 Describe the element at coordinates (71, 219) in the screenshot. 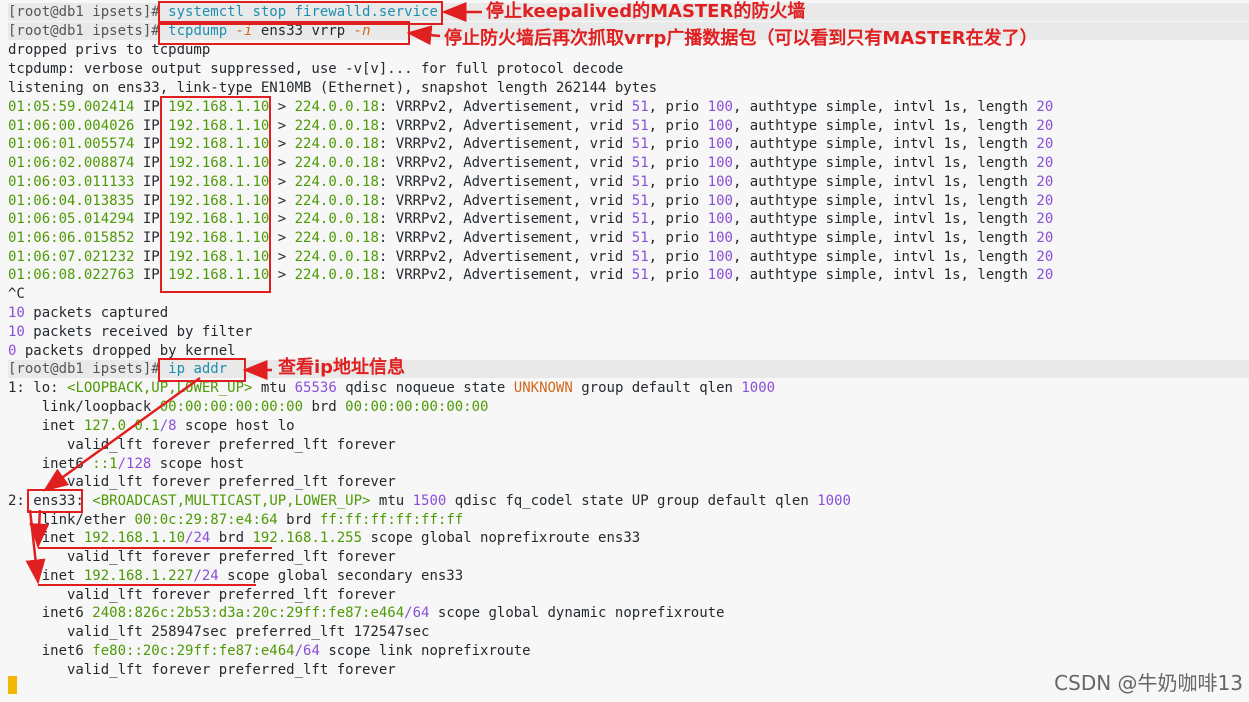

I see `packet-timestamp: 01:06:05.014294` at that location.